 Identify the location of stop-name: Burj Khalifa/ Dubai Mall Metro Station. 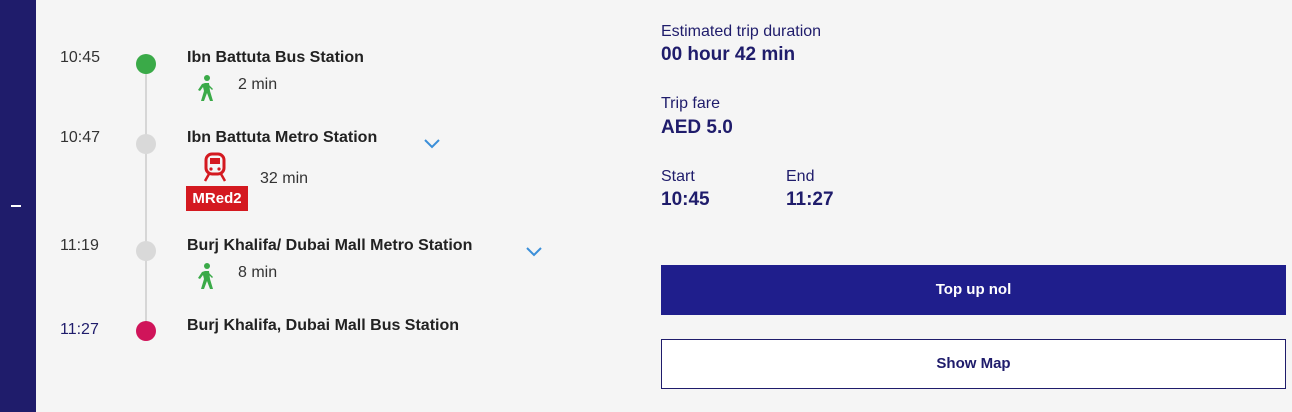
(330, 245).